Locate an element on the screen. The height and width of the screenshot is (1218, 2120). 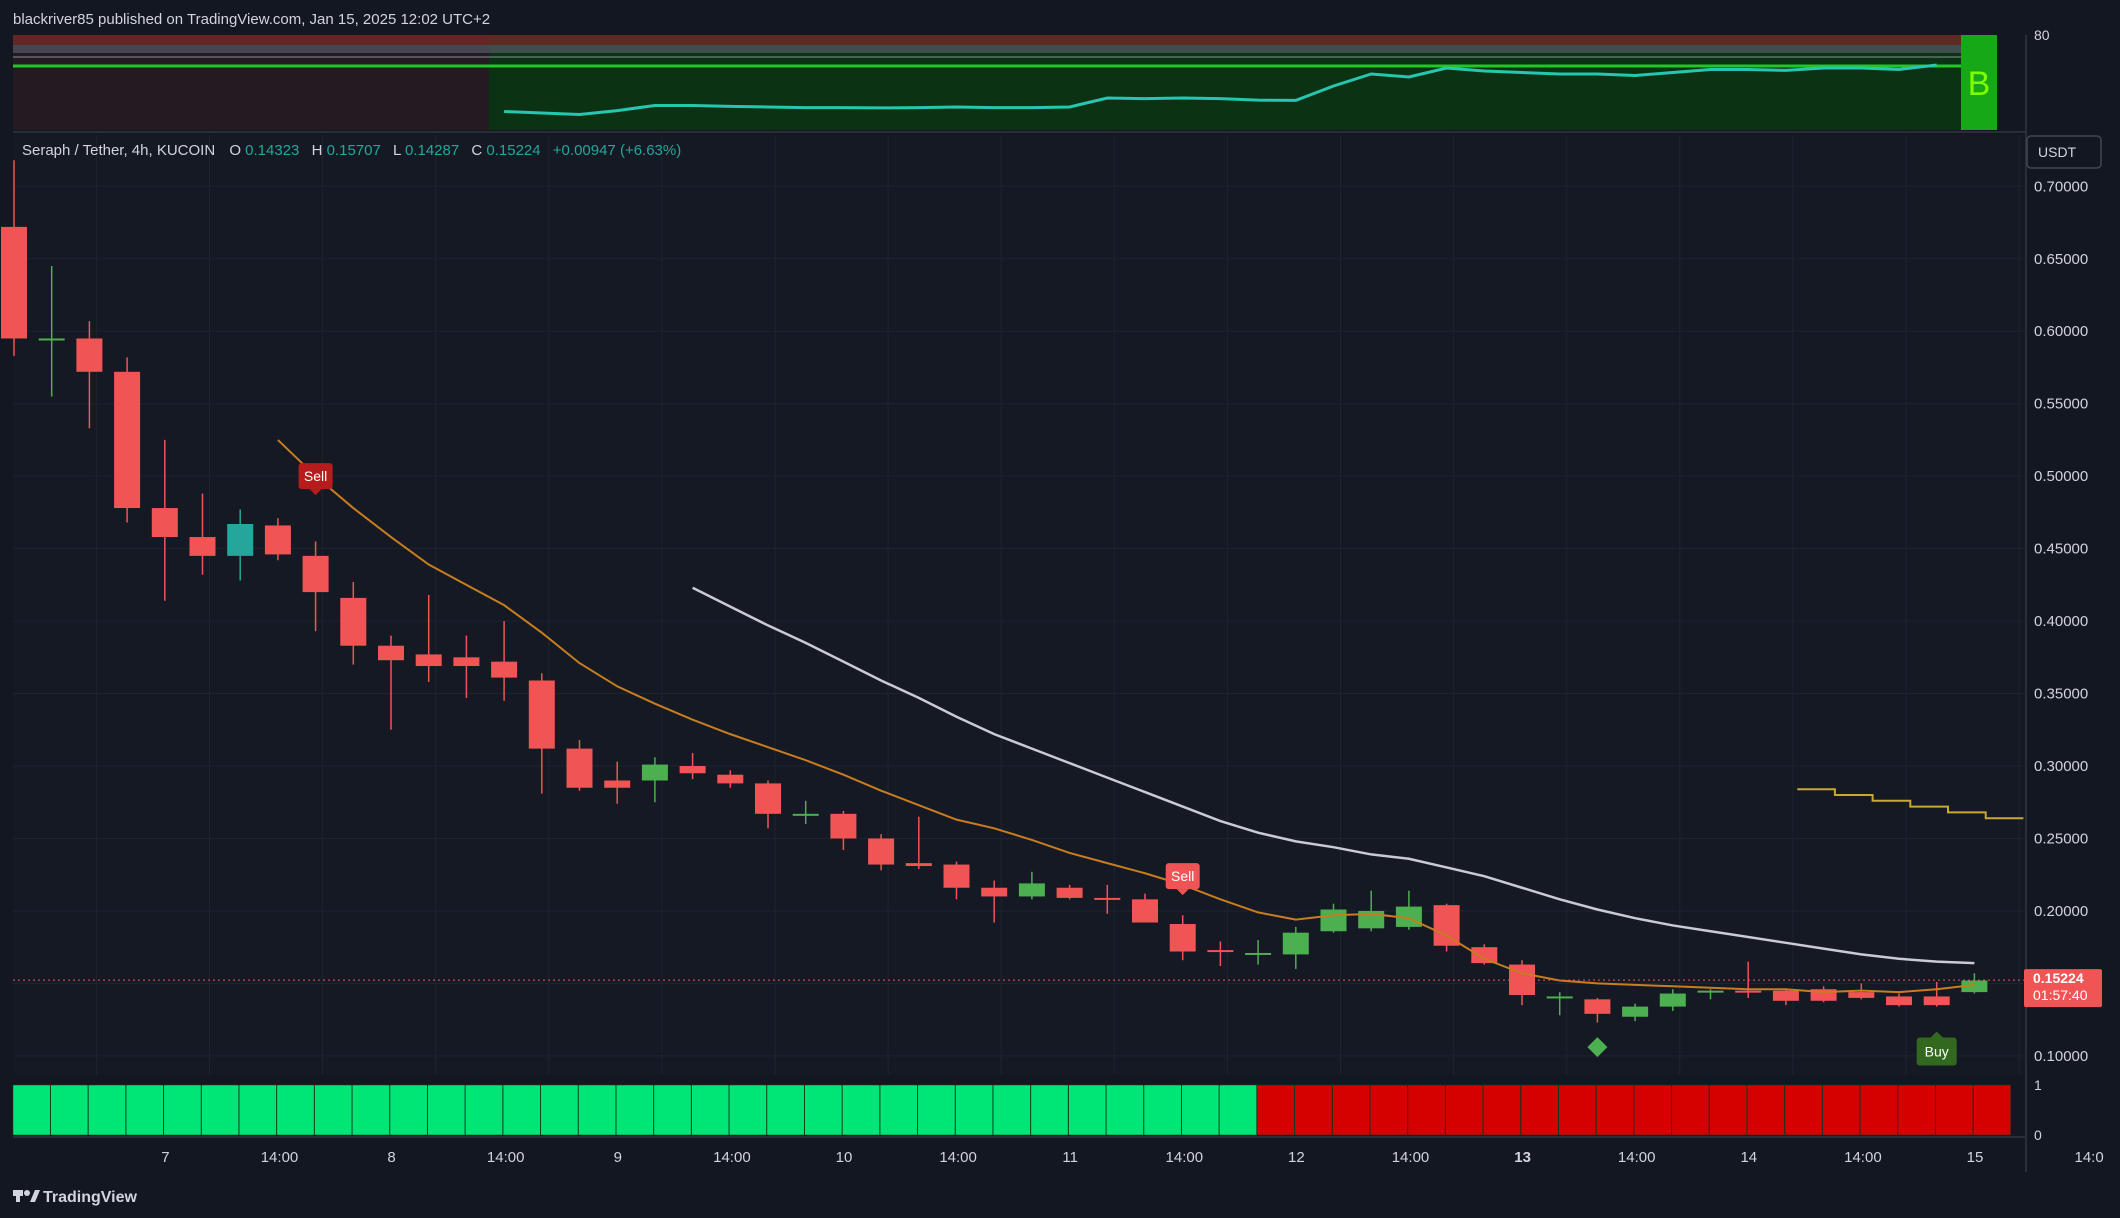
bottom-axis-bottom: 0 is located at coordinates (2038, 1135).